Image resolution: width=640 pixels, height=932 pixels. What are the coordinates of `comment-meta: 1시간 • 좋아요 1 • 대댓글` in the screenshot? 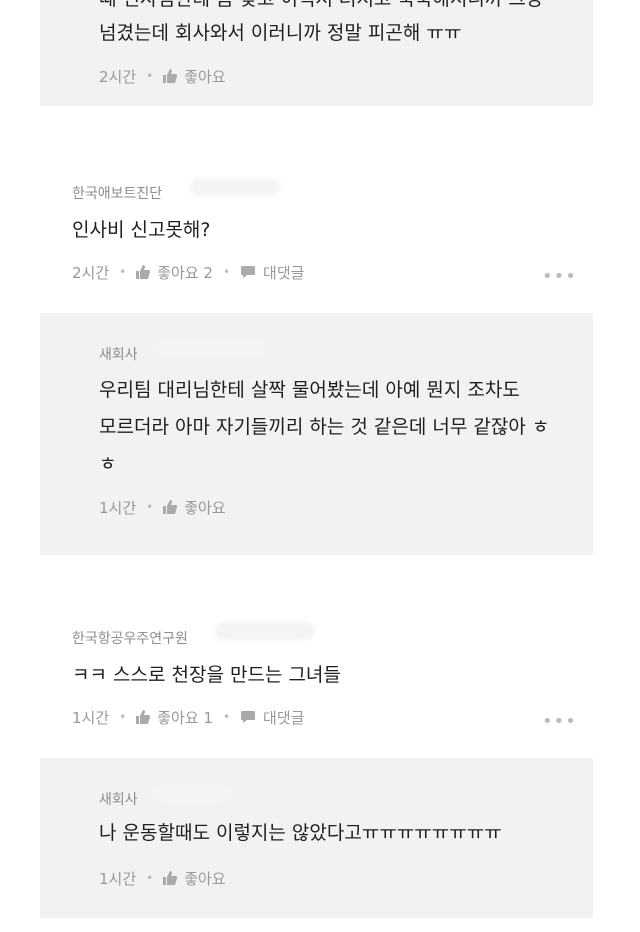 It's located at (188, 717).